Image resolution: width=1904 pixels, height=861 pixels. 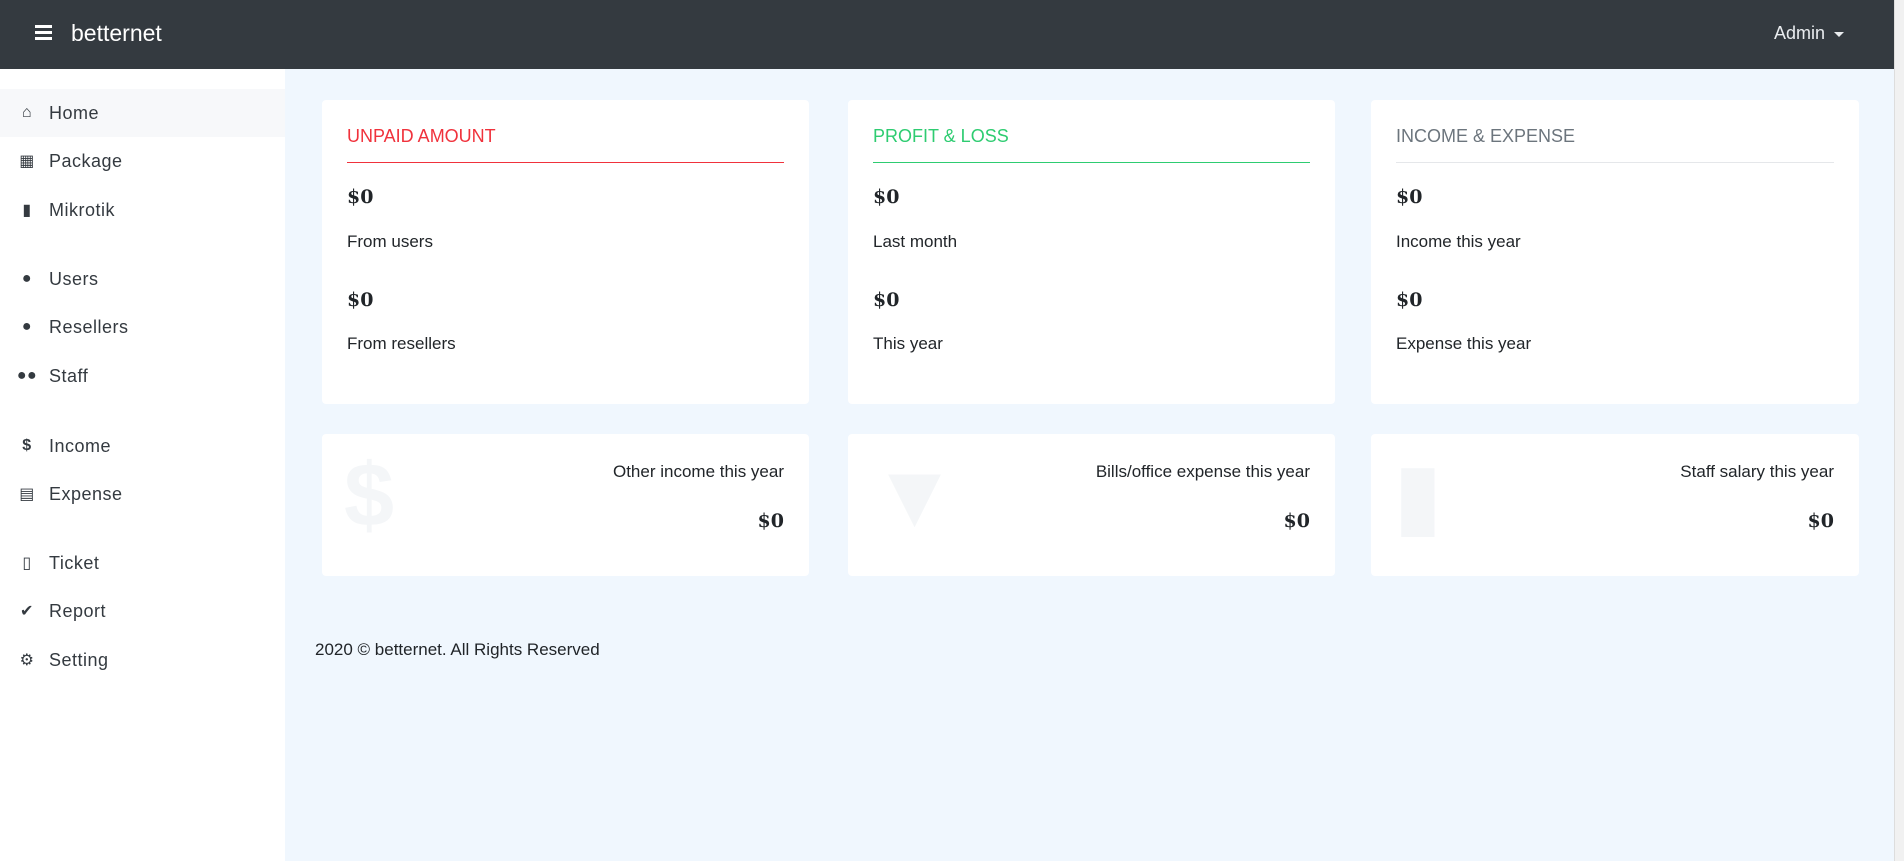 I want to click on page-scrollbar, so click(x=1899, y=430).